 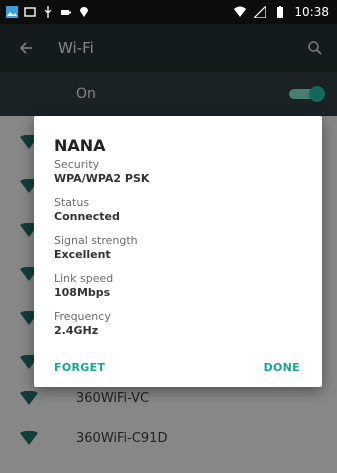 What do you see at coordinates (82, 254) in the screenshot?
I see `field-value: Excellent` at bounding box center [82, 254].